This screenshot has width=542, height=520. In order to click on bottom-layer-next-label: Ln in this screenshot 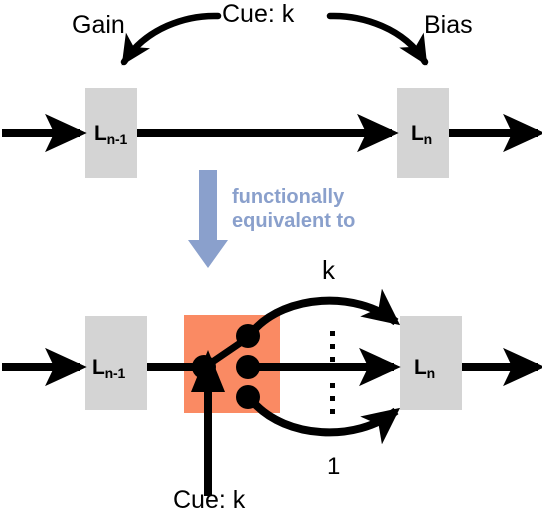, I will do `click(425, 368)`.